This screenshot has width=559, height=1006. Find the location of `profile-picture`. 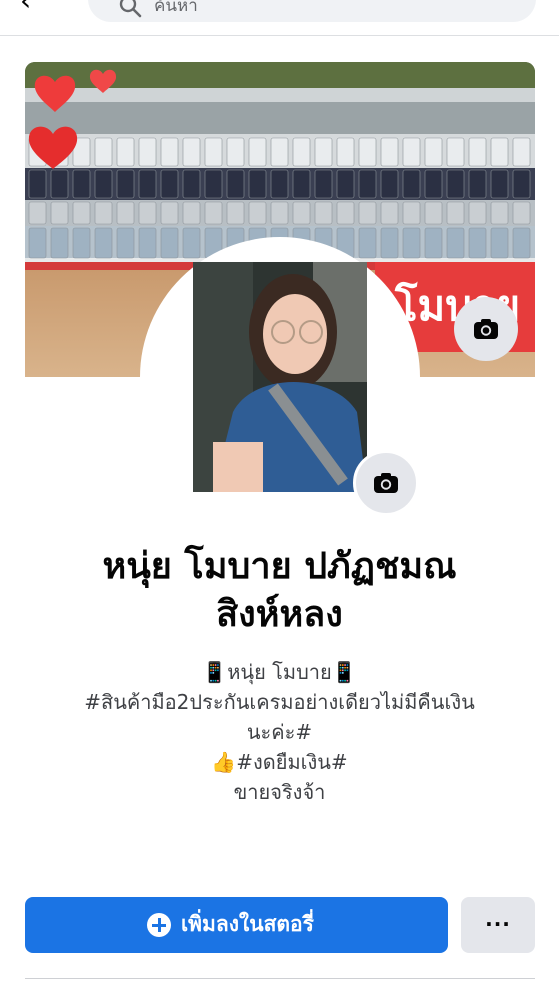

profile-picture is located at coordinates (280, 377).